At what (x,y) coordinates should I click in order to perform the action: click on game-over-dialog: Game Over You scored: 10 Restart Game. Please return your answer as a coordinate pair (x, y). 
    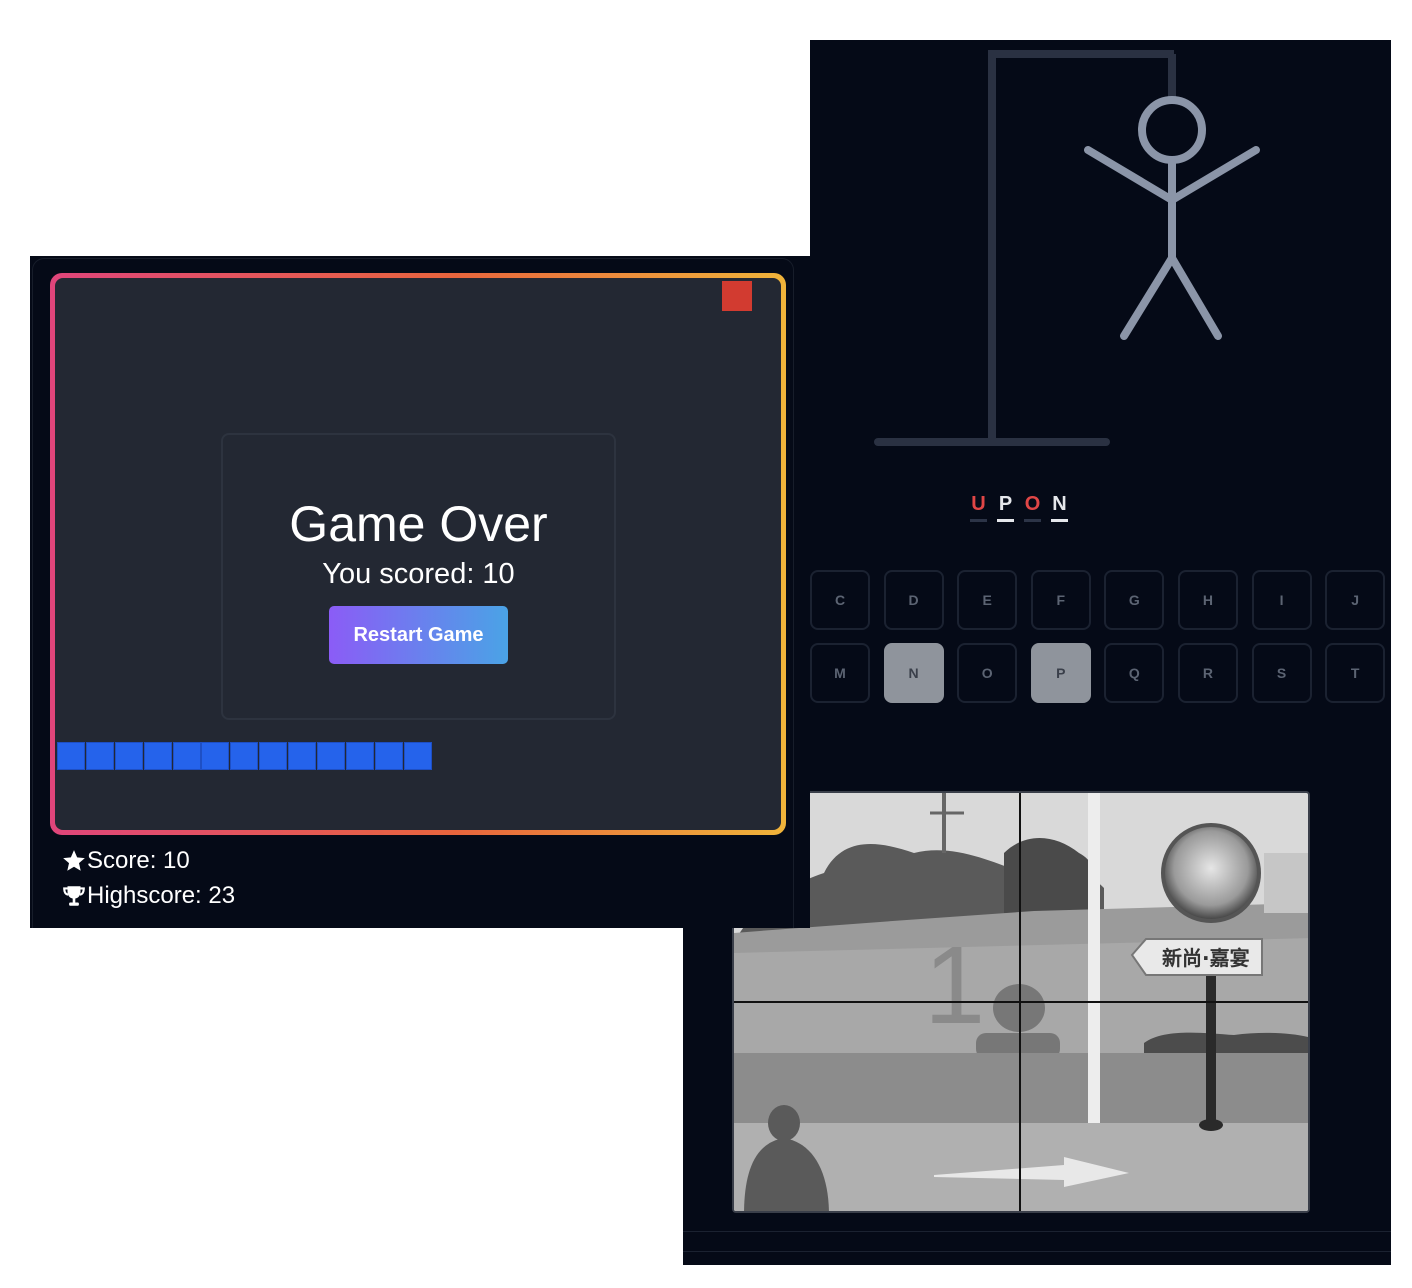
    Looking at the image, I should click on (418, 576).